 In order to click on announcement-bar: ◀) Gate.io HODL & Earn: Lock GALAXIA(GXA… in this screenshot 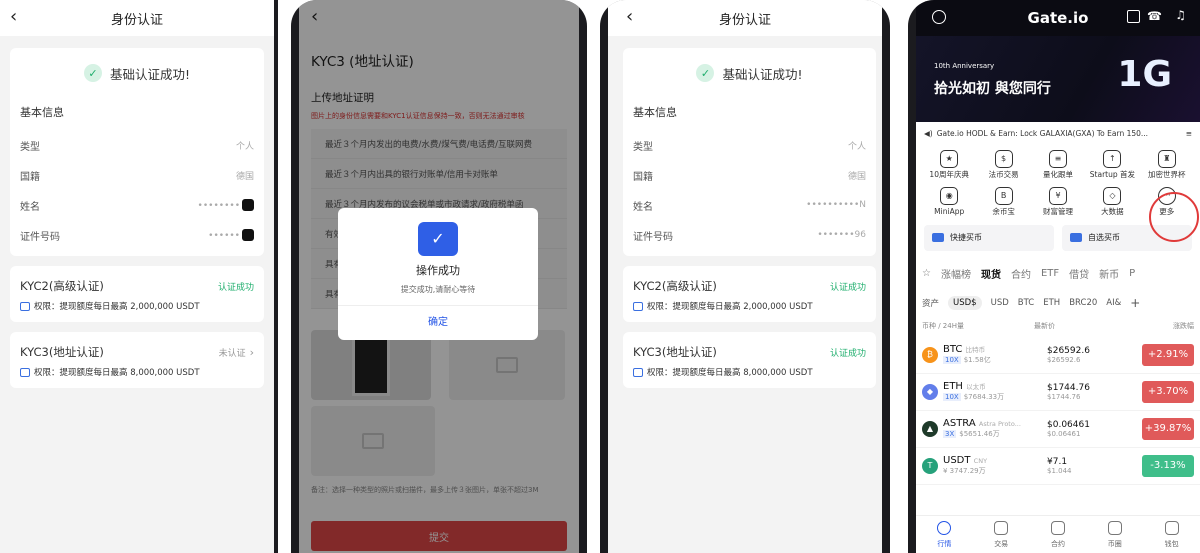, I will do `click(1058, 133)`.